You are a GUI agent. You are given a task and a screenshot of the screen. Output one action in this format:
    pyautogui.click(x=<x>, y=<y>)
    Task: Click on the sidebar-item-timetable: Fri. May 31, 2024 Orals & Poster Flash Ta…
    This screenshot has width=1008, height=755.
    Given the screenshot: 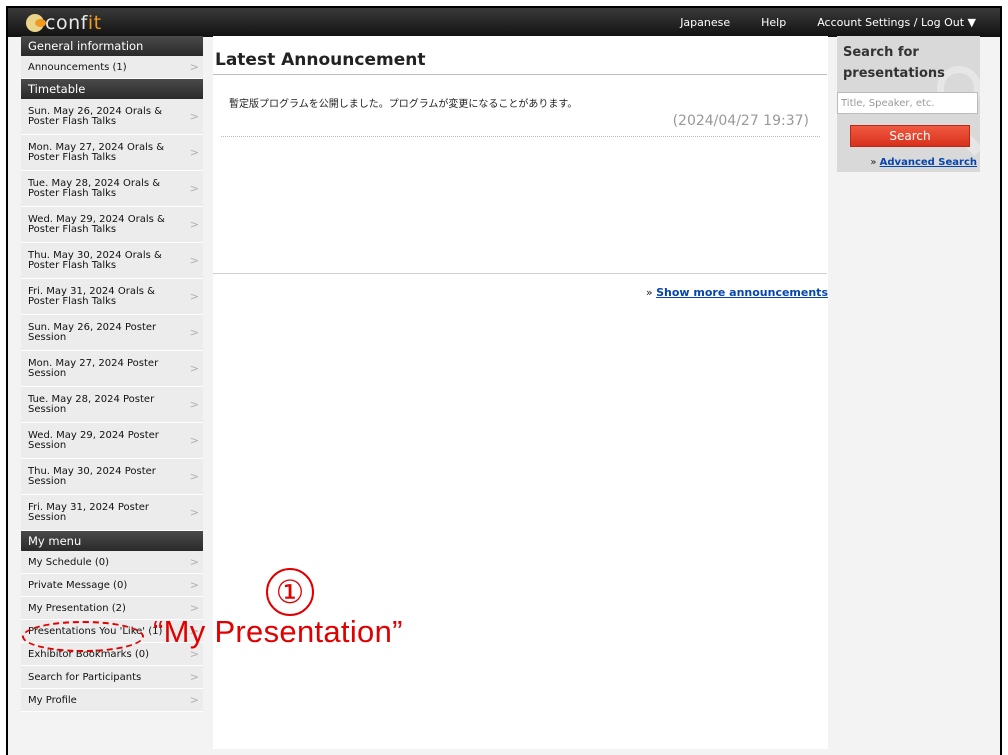 What is the action you would take?
    pyautogui.click(x=112, y=297)
    